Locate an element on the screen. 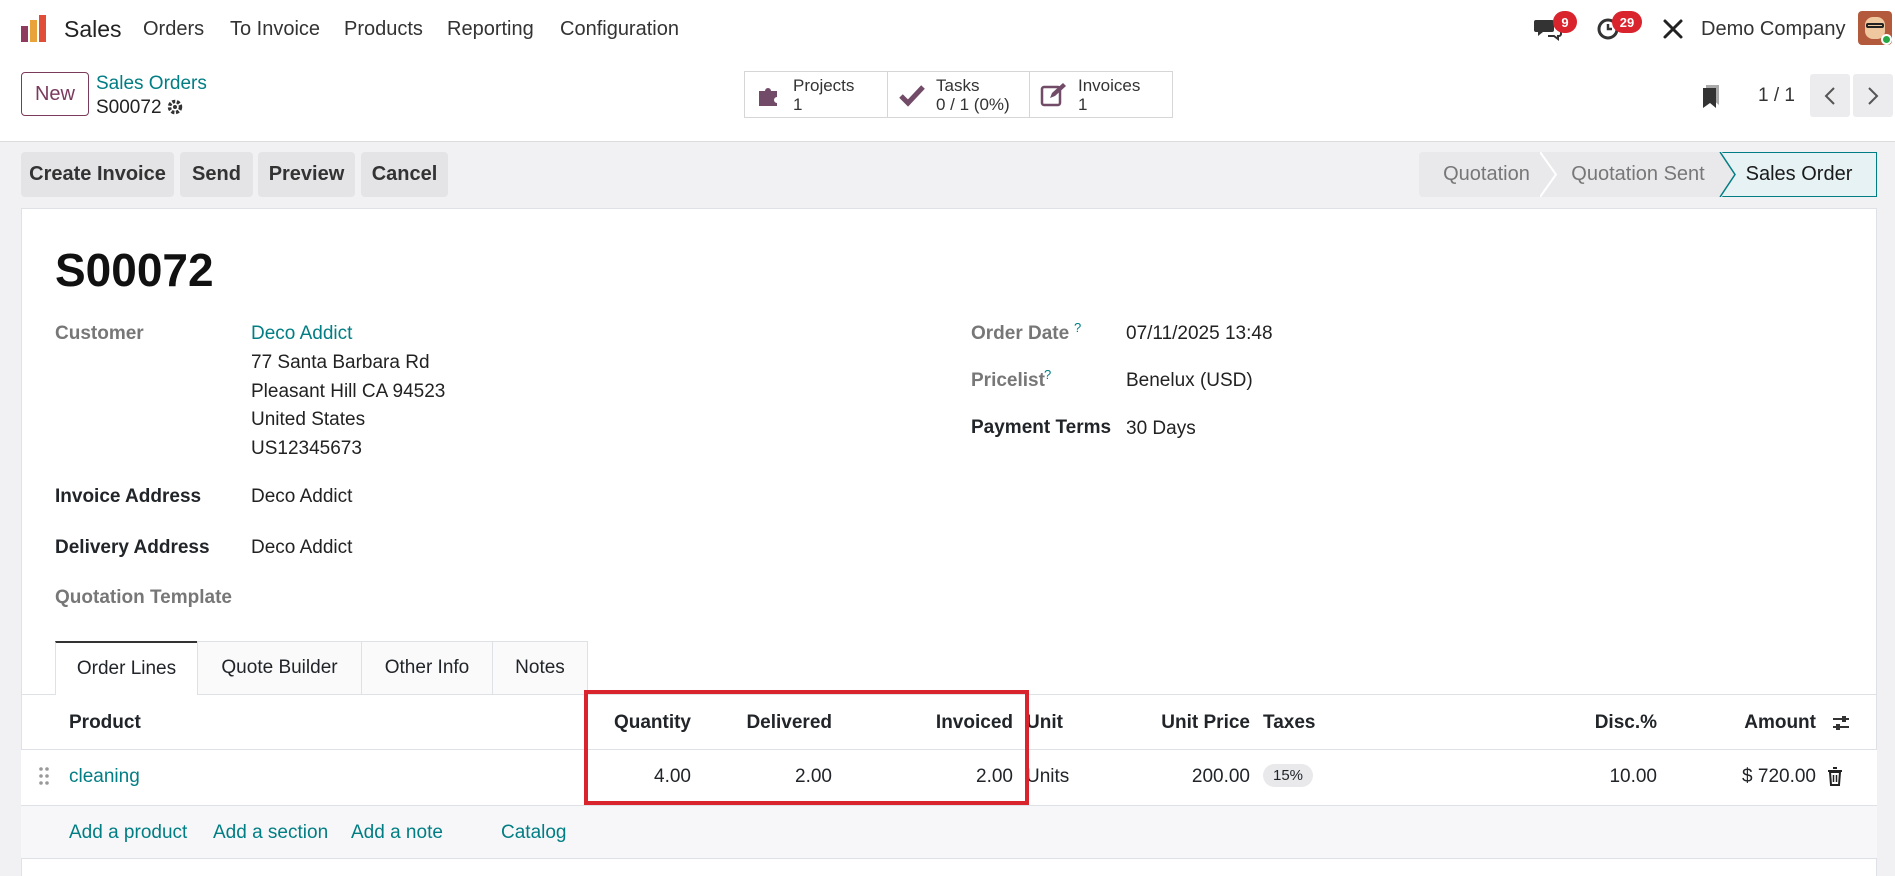  customer-address-line: Pleasant Hill CA 94523 is located at coordinates (348, 391).